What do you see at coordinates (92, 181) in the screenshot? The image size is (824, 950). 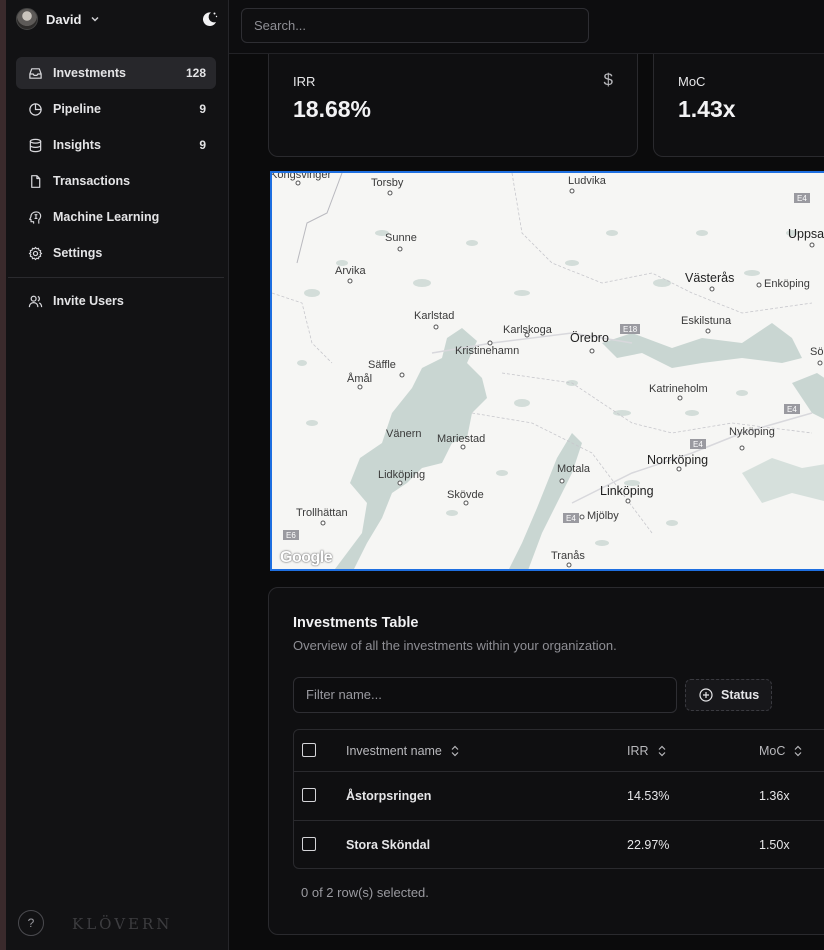 I see `sidebar-item-label: Transactions` at bounding box center [92, 181].